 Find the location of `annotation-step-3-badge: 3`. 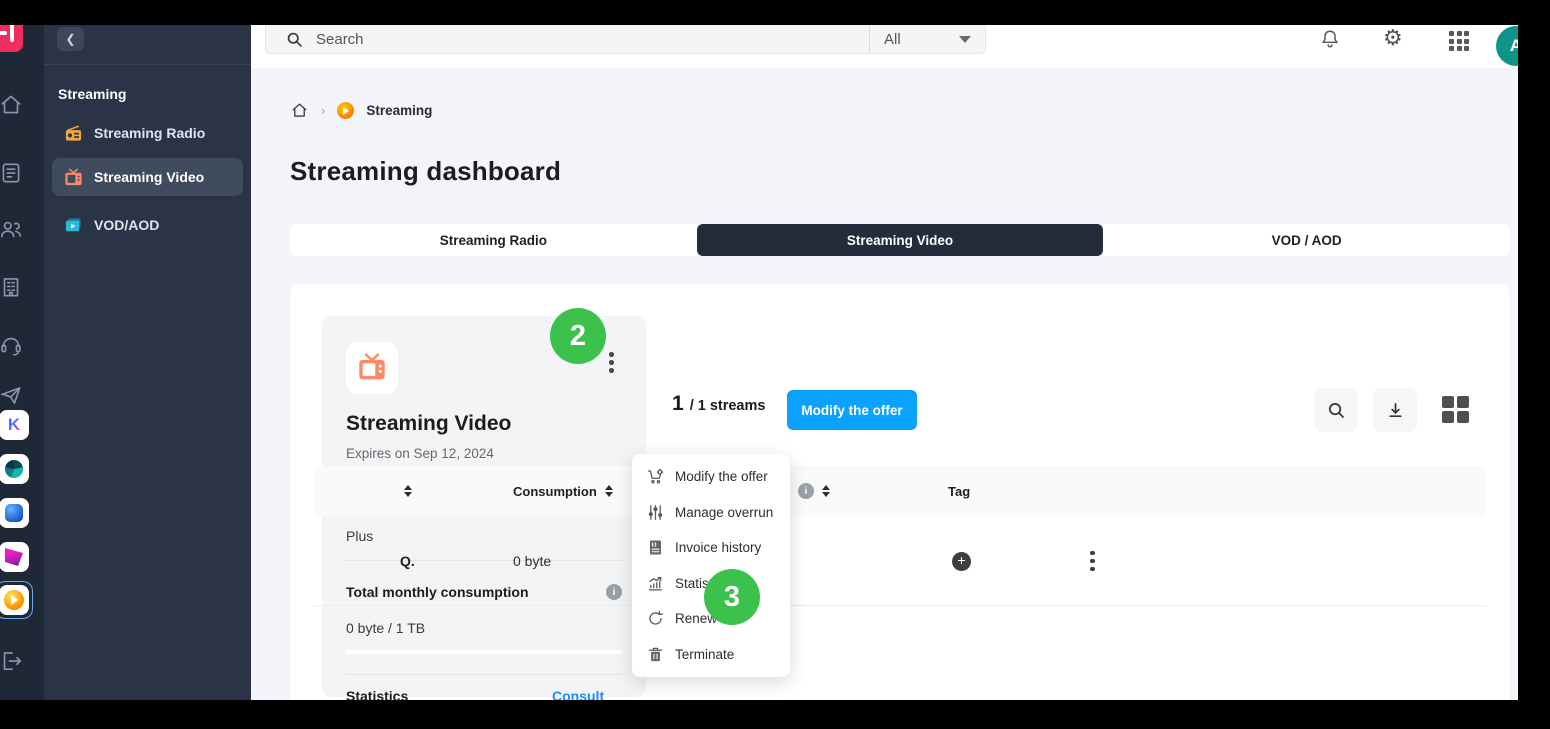

annotation-step-3-badge: 3 is located at coordinates (732, 597).